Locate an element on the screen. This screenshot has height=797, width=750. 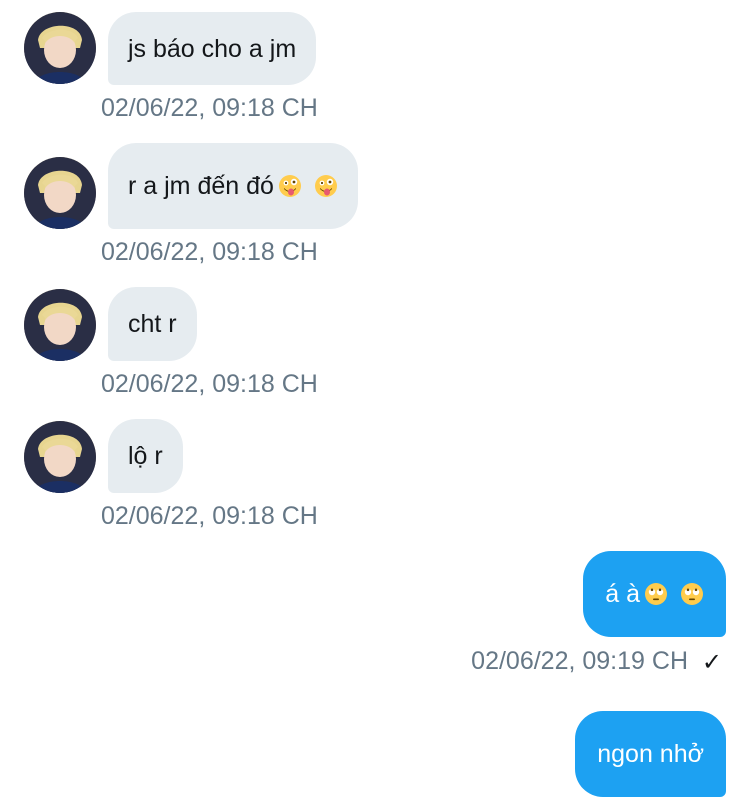
message-text: ngon nhở is located at coordinates (650, 754).